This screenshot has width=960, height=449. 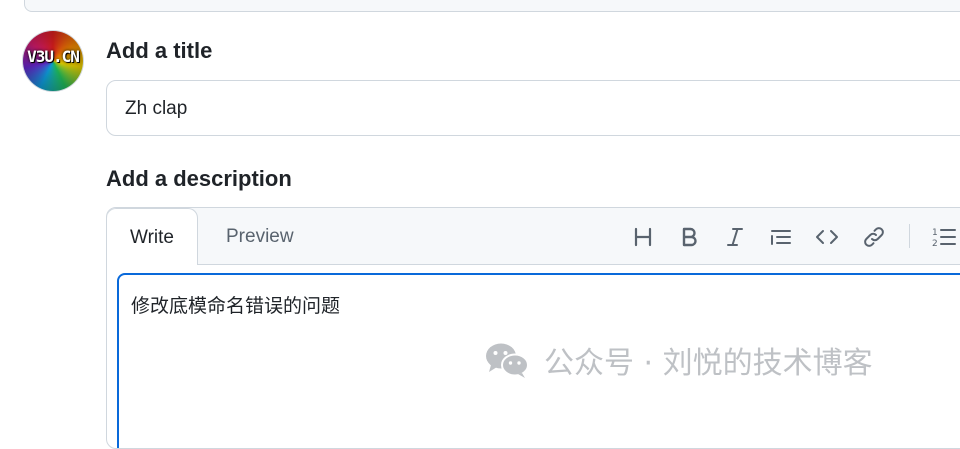 I want to click on toolbar-separator, so click(x=909, y=236).